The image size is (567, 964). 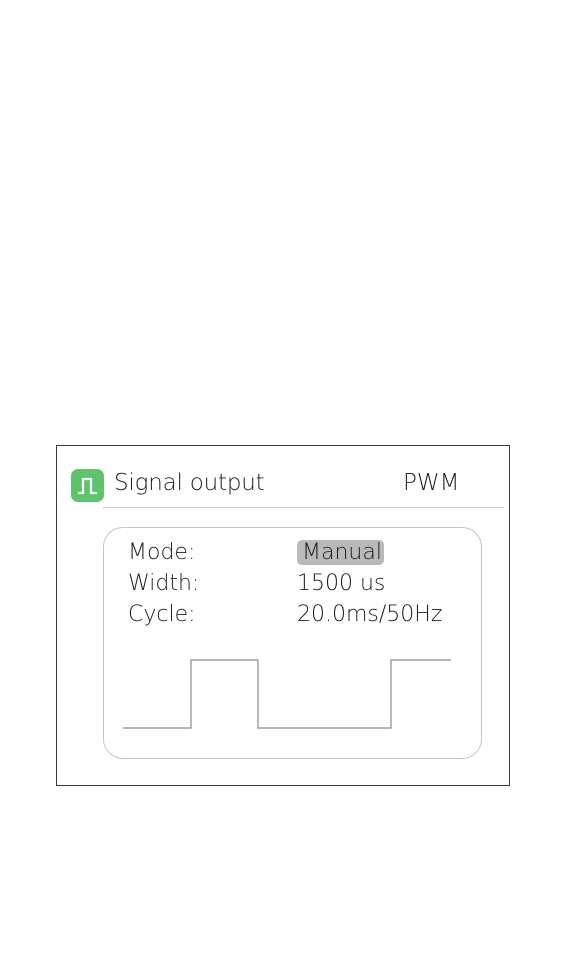 I want to click on square-wave-icon, so click(x=87, y=485).